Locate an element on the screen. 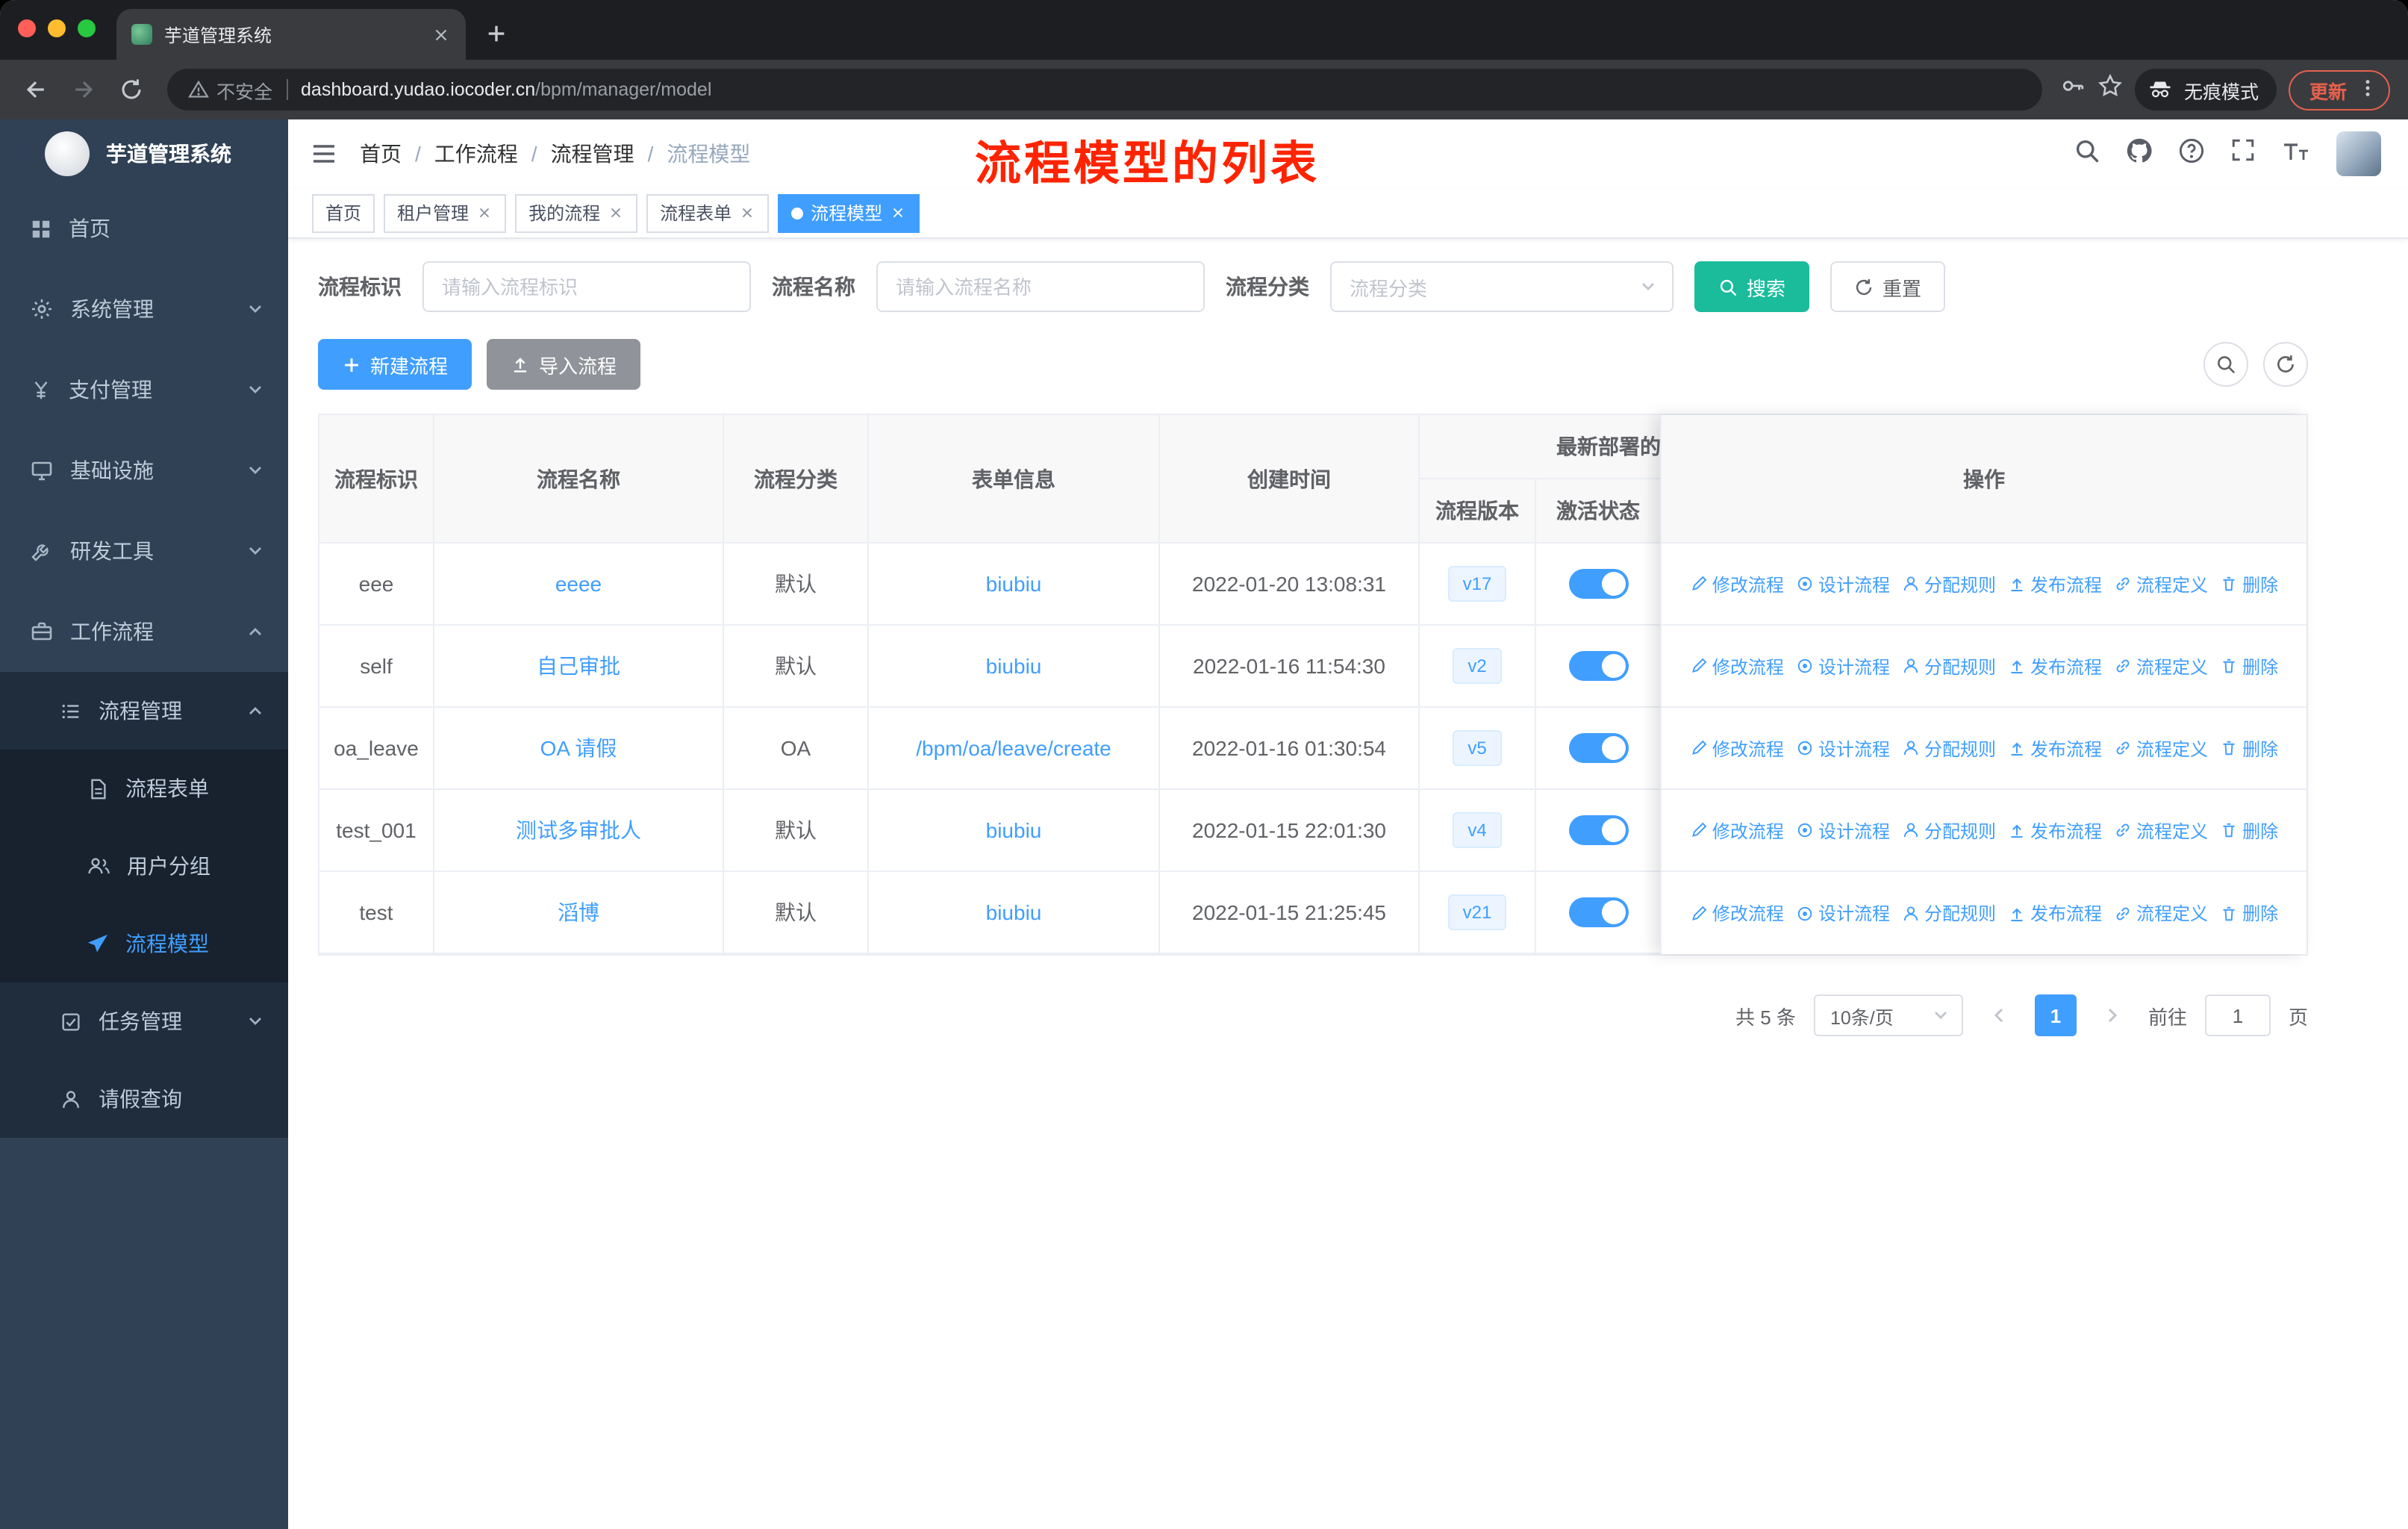 The image size is (2408, 1529). github-icon is located at coordinates (2139, 154).